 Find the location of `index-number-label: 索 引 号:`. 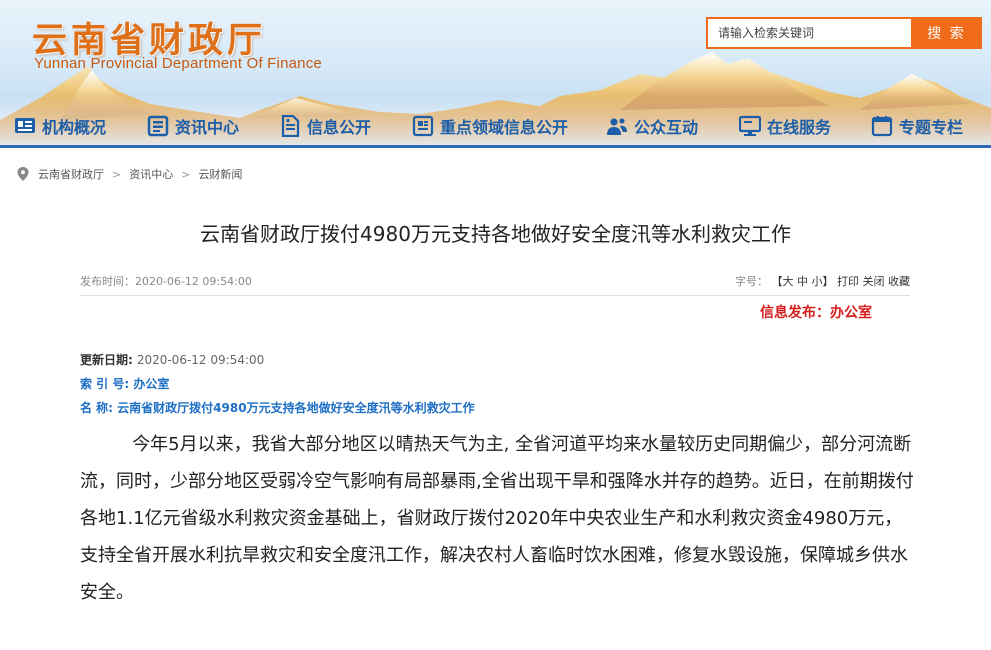

index-number-label: 索 引 号: is located at coordinates (105, 384).